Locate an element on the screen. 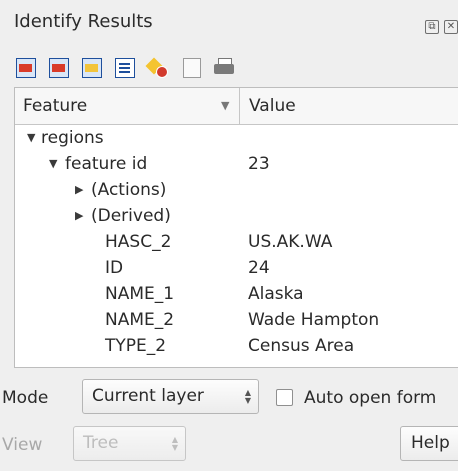 This screenshot has width=458, height=471. feature-cell: (Derived) is located at coordinates (131, 216).